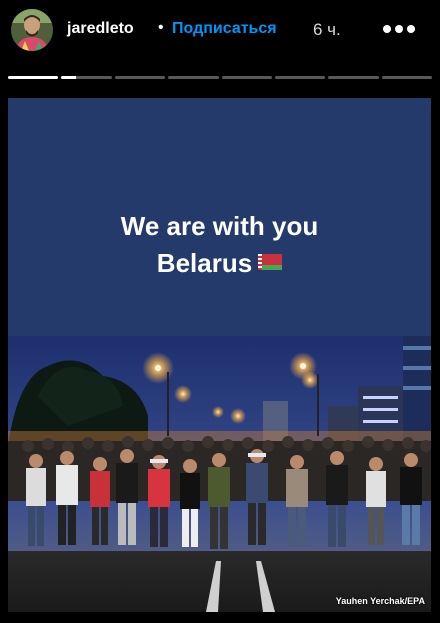  I want to click on story-headline-line2: Belarus, so click(204, 263).